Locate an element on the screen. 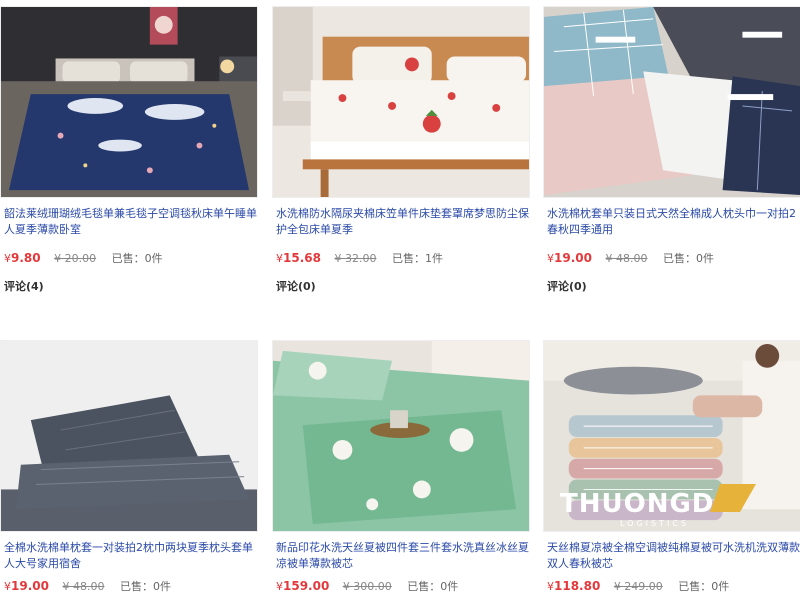  original-price: ¥ 20.00 is located at coordinates (75, 258).